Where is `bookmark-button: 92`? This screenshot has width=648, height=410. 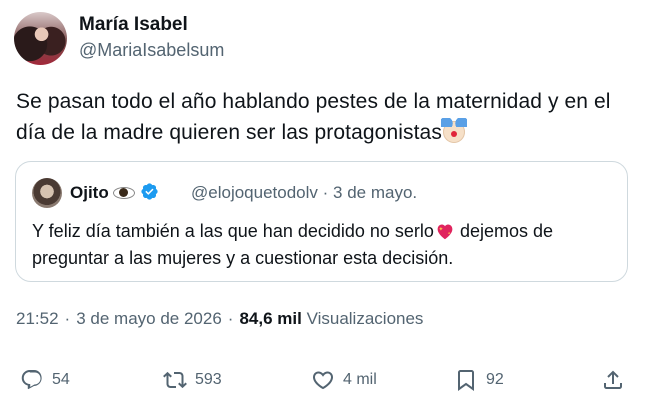 bookmark-button: 92 is located at coordinates (479, 380).